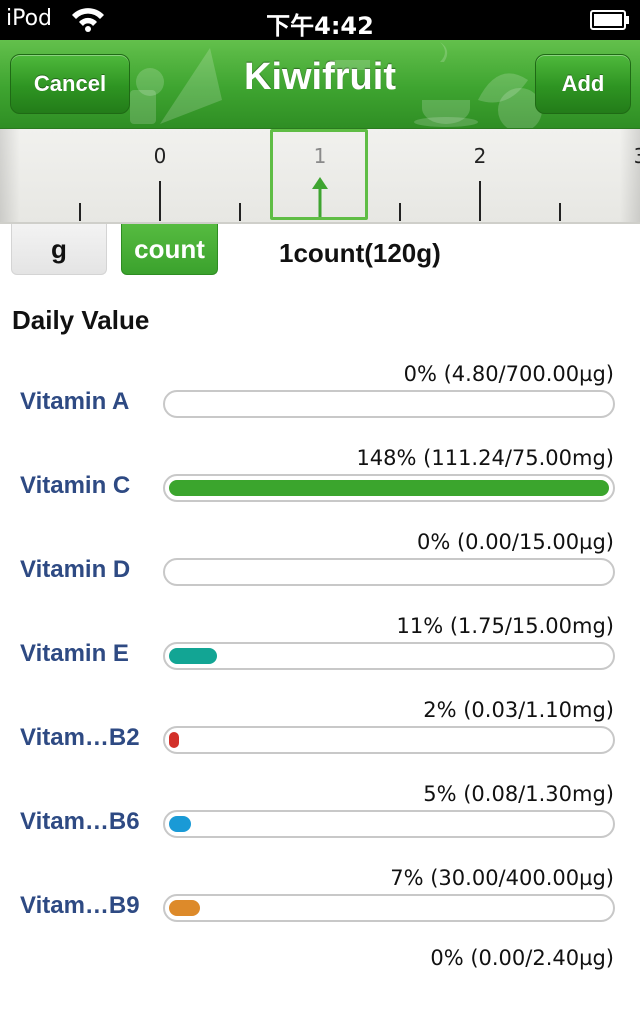 The height and width of the screenshot is (1030, 640). I want to click on nutrient-value: 2% (0.03/1.10mg), so click(518, 710).